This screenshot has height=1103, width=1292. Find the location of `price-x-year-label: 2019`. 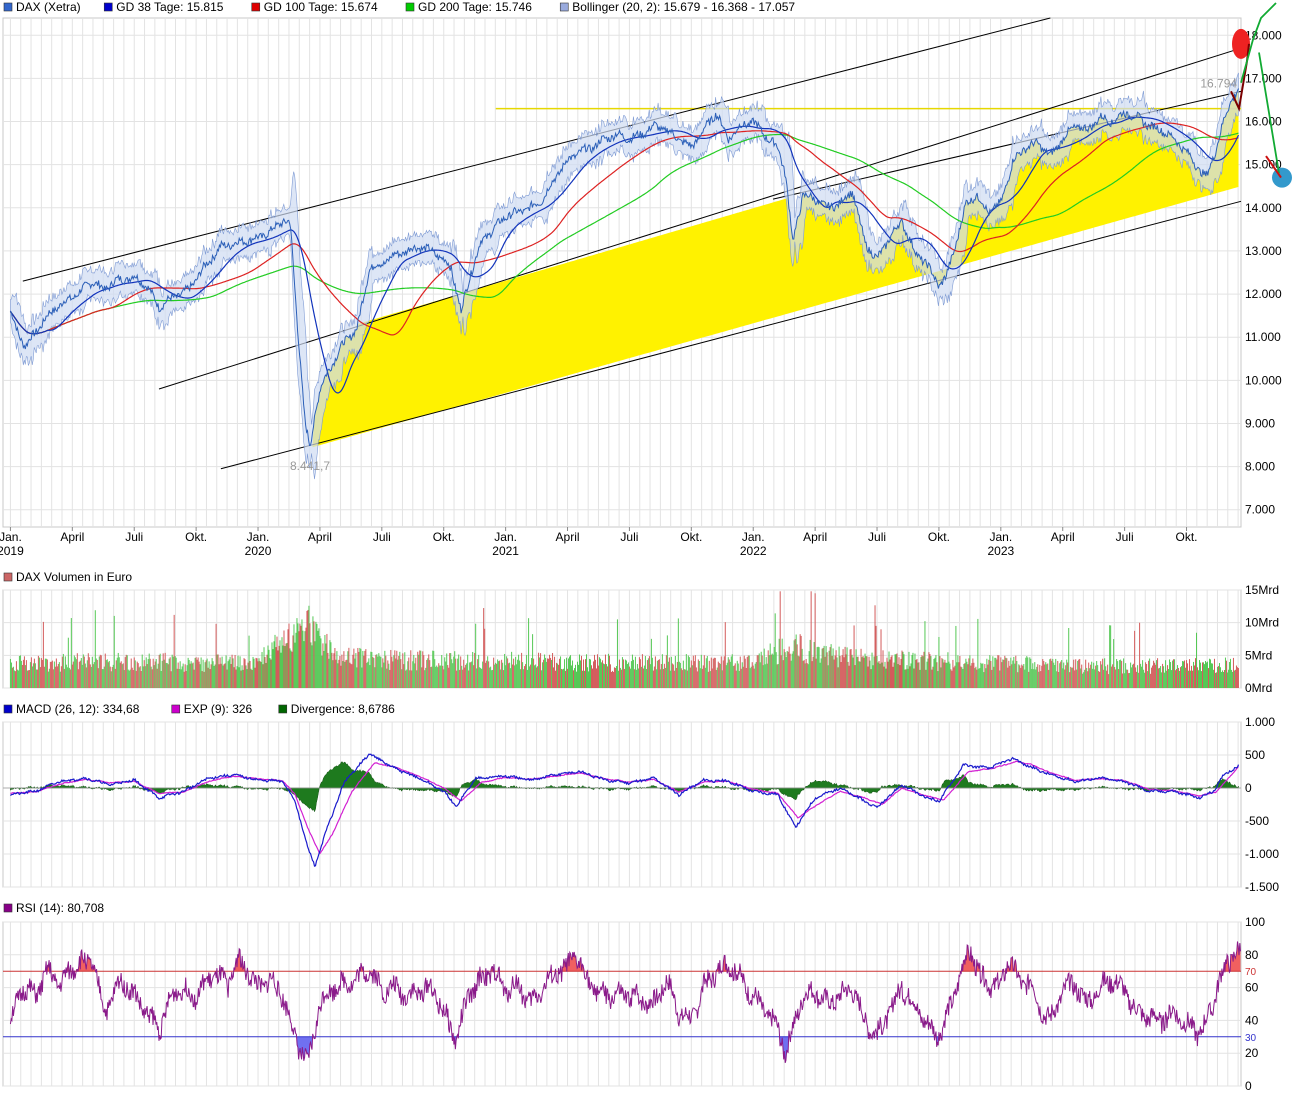

price-x-year-label: 2019 is located at coordinates (12, 551).